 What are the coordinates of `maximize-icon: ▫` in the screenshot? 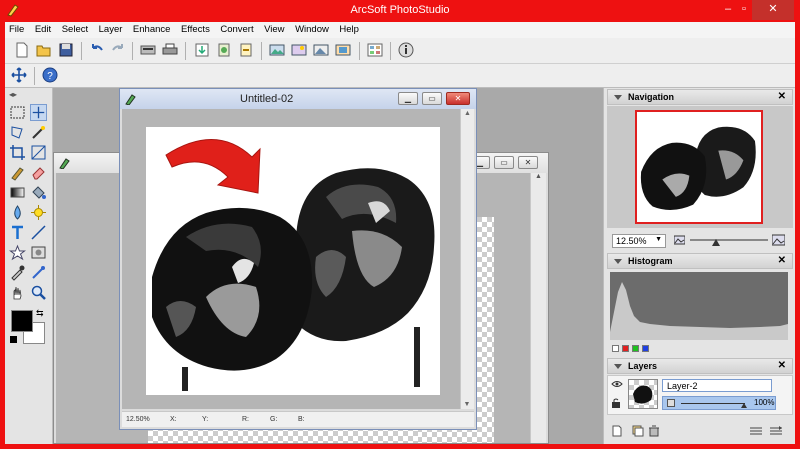 It's located at (744, 10).